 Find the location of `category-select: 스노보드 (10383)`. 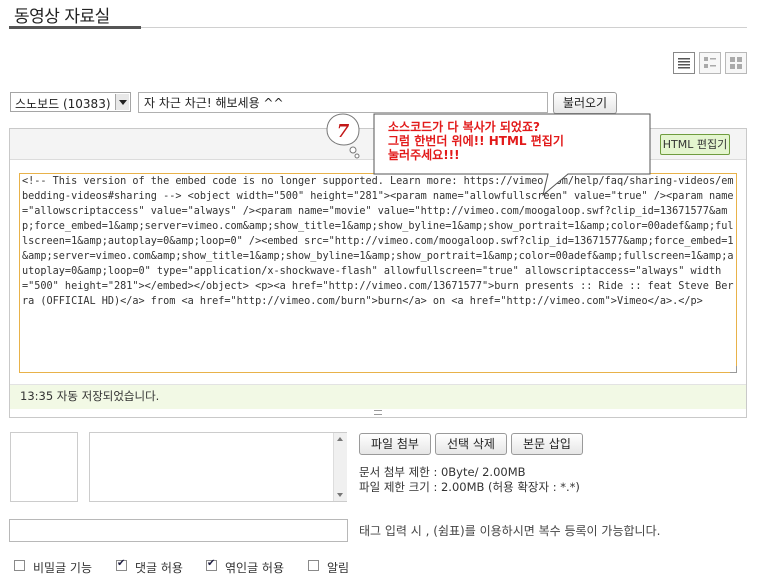

category-select: 스노보드 (10383) is located at coordinates (70, 102).